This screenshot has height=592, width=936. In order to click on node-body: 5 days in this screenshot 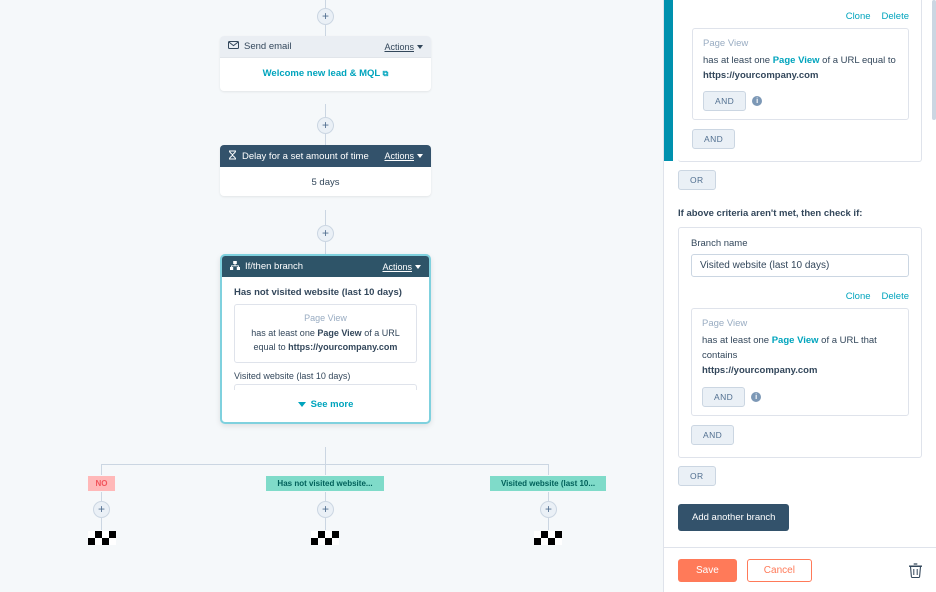, I will do `click(325, 181)`.